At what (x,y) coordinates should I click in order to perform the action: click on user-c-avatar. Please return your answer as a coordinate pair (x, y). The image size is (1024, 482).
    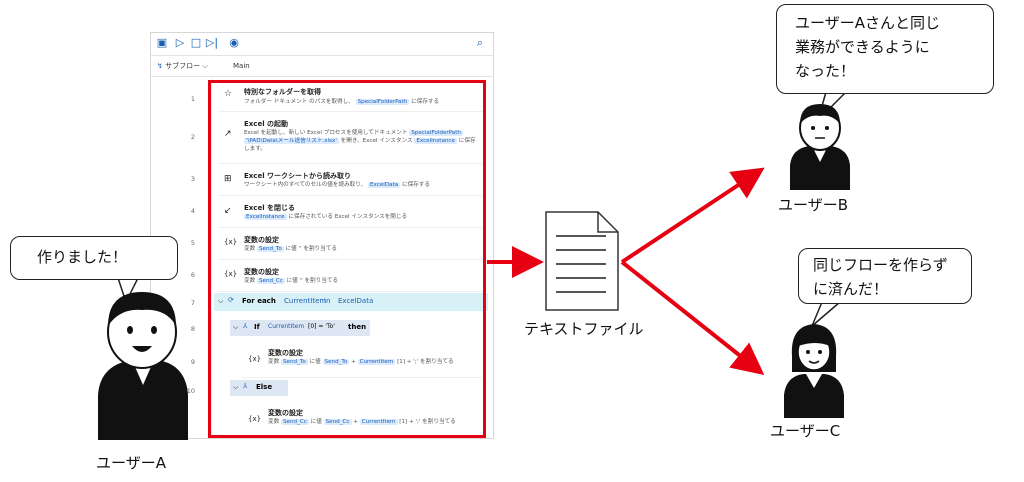
    Looking at the image, I should click on (814, 371).